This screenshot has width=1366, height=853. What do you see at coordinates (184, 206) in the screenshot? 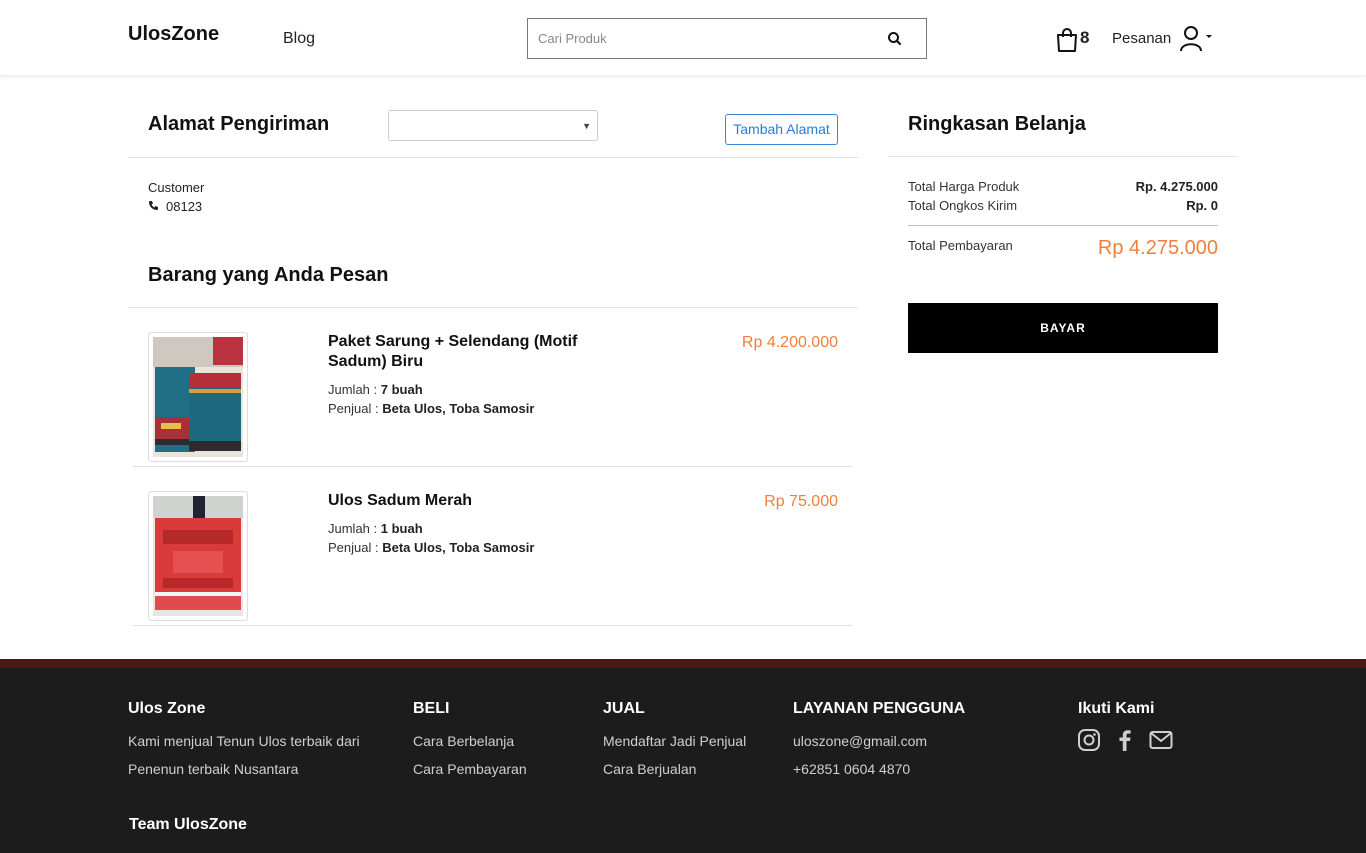
I see `customer-phone-number: 08123` at bounding box center [184, 206].